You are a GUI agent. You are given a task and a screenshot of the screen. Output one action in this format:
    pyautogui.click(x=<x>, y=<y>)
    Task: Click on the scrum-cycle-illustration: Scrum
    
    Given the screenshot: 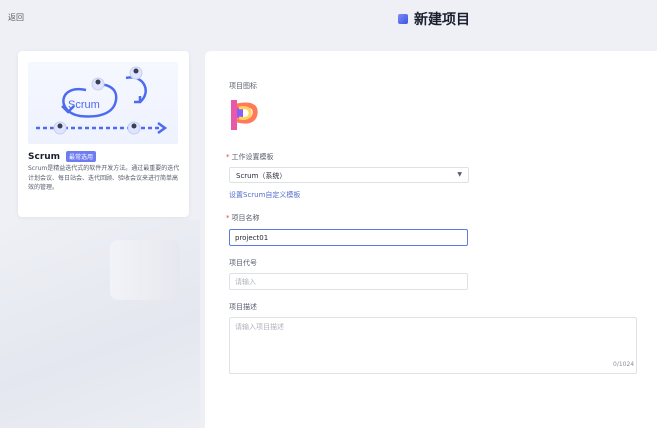 What is the action you would take?
    pyautogui.click(x=102, y=100)
    